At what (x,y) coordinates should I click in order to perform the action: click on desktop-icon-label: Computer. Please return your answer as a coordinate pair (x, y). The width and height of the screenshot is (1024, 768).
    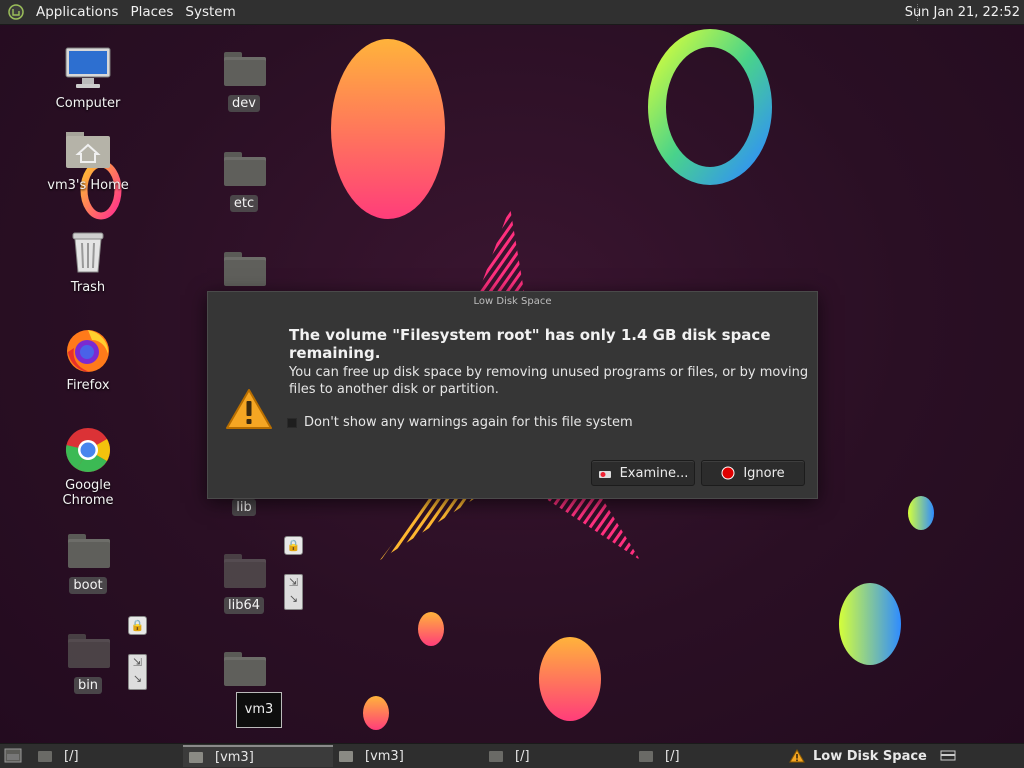
    Looking at the image, I should click on (88, 103).